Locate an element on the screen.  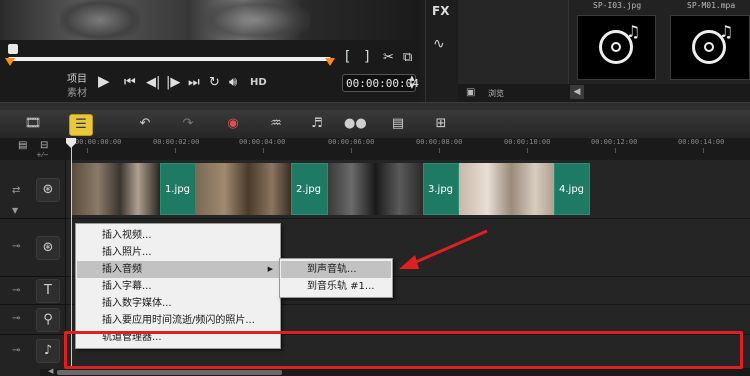
music-track-icon: ♪ is located at coordinates (48, 351).